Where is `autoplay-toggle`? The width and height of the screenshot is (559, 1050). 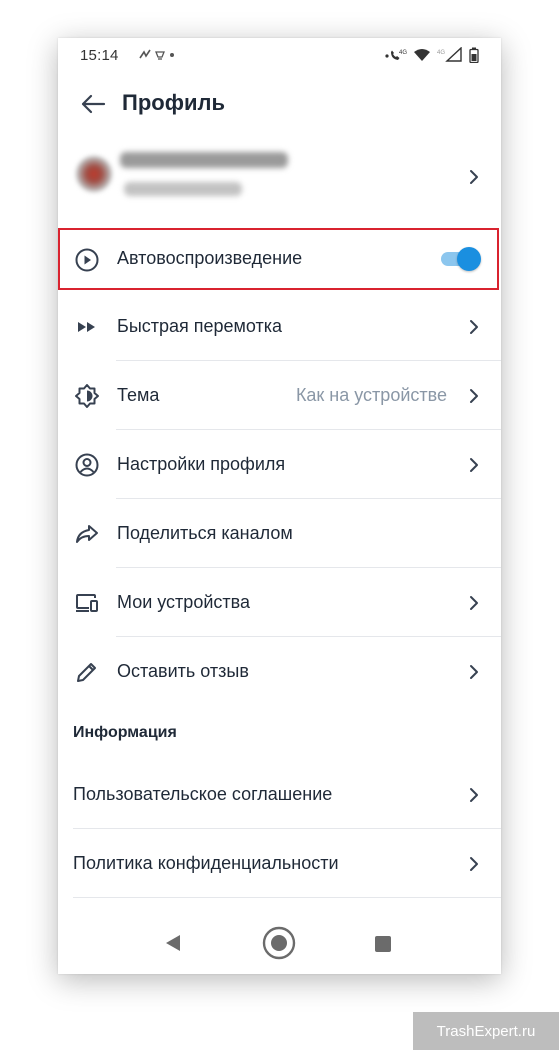
autoplay-toggle is located at coordinates (459, 259).